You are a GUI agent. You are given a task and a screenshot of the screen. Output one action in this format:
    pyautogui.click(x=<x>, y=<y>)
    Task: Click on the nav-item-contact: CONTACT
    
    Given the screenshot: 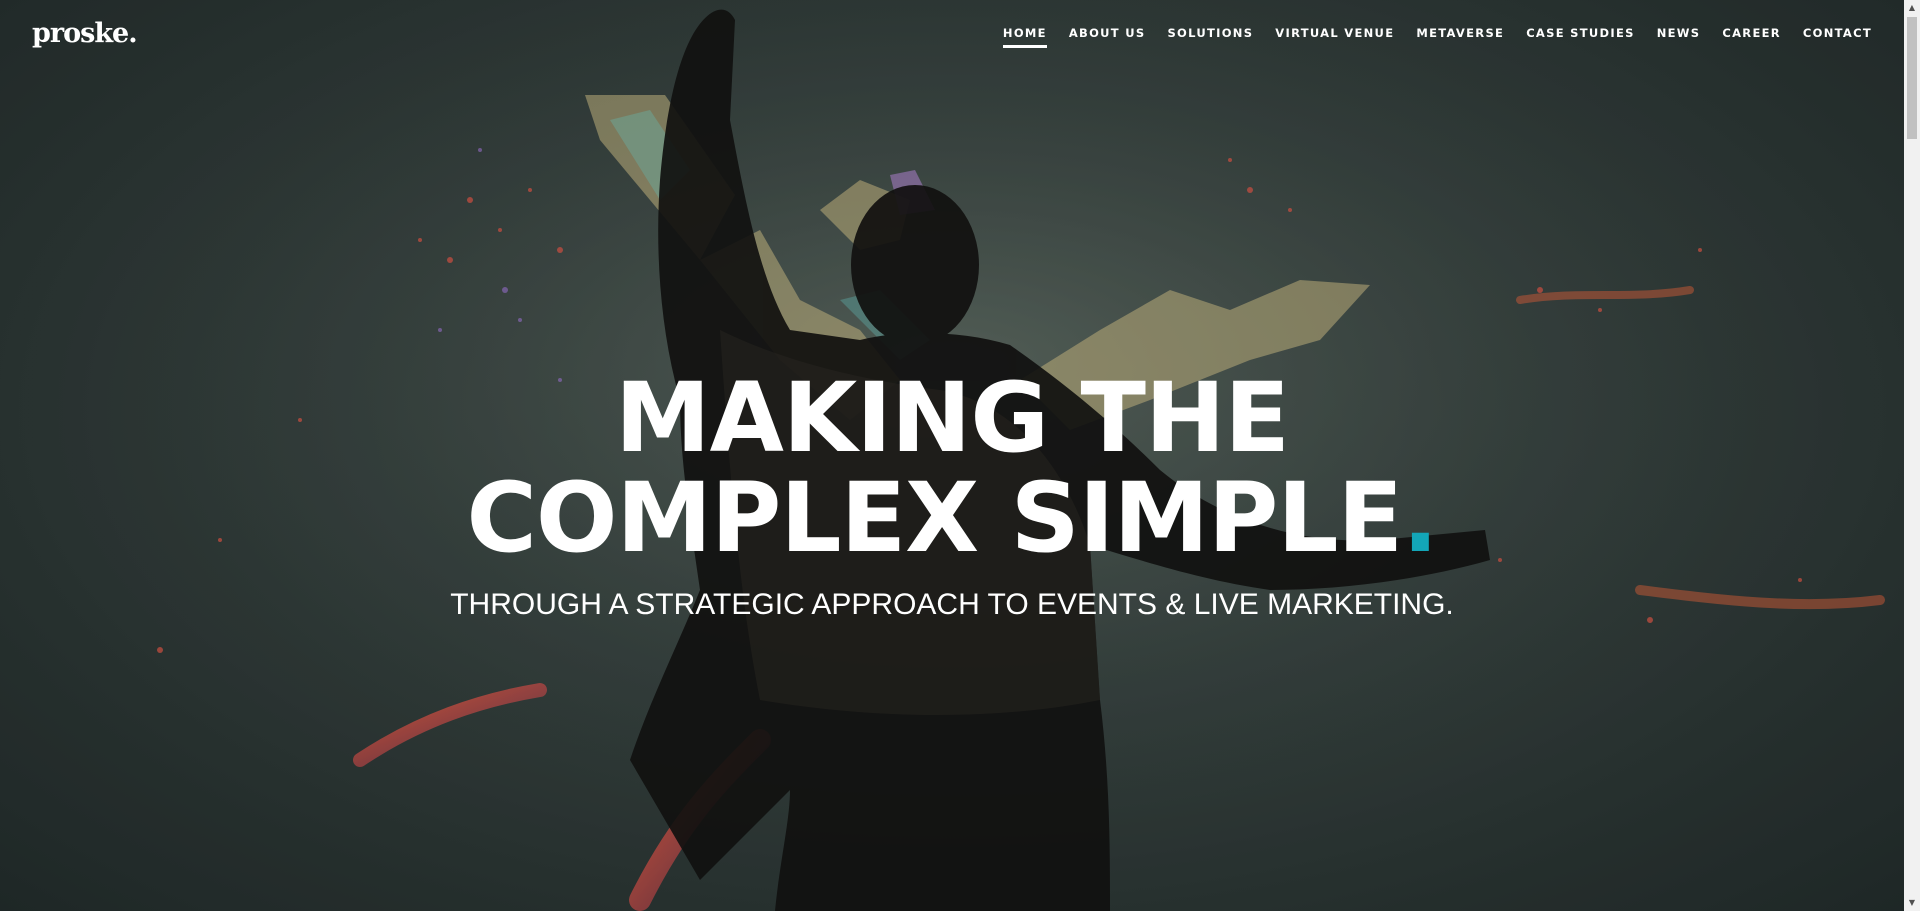 What is the action you would take?
    pyautogui.click(x=1837, y=37)
    